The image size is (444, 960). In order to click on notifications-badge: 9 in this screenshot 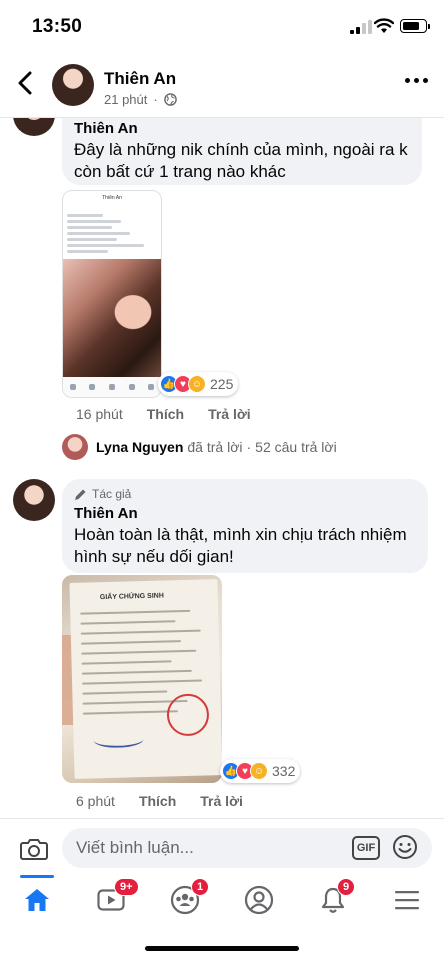, I will do `click(346, 887)`.